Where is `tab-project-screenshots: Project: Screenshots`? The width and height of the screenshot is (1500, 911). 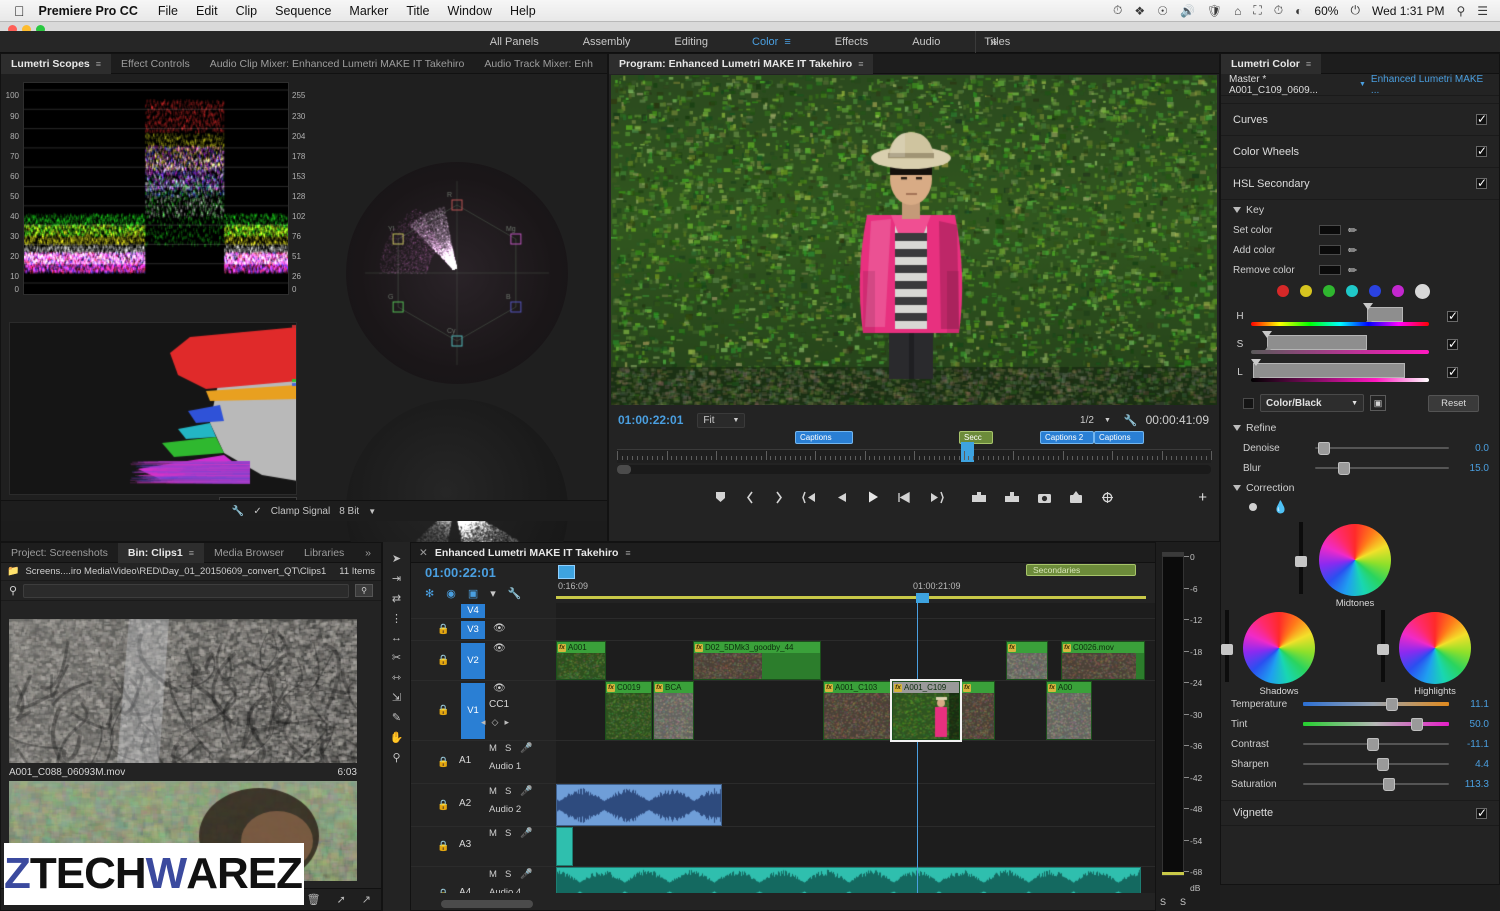
tab-project-screenshots: Project: Screenshots is located at coordinates (59, 553).